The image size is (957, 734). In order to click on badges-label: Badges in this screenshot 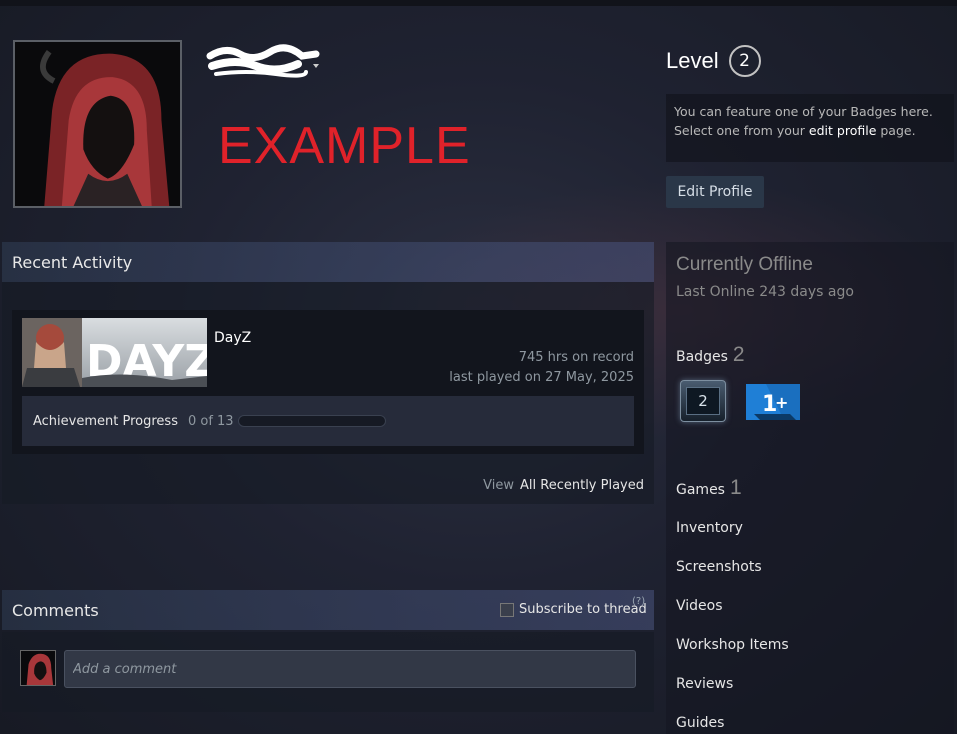, I will do `click(702, 357)`.